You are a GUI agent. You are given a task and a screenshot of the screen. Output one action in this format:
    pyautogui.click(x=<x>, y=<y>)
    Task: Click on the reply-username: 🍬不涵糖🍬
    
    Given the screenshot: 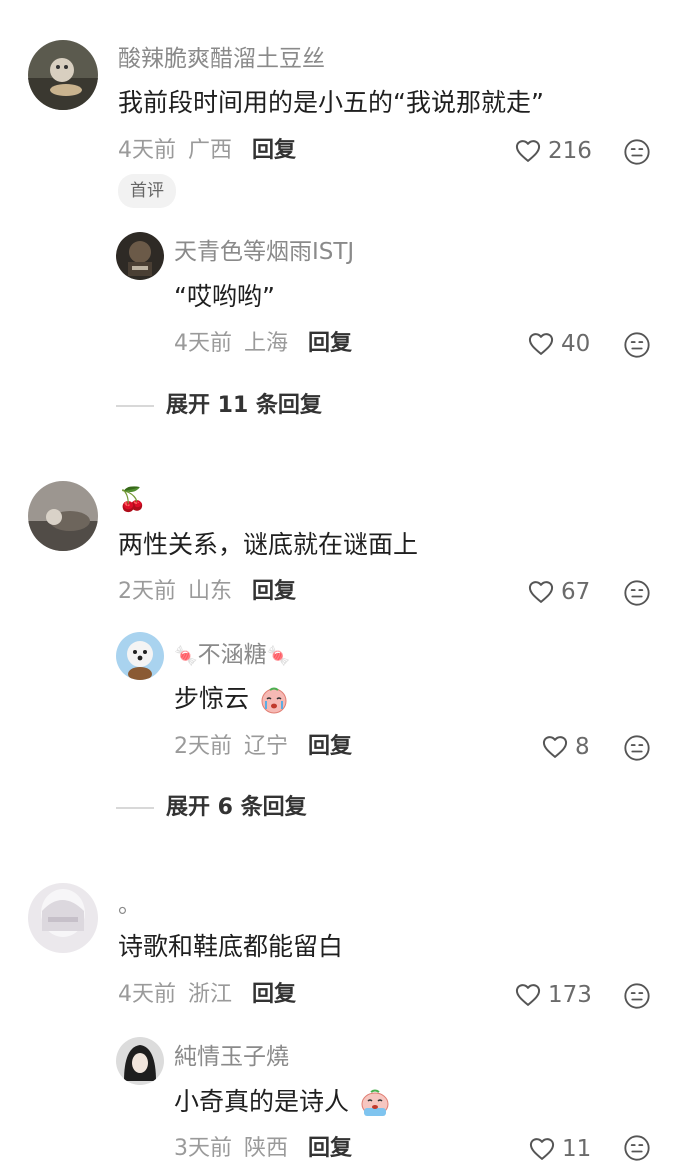 What is the action you would take?
    pyautogui.click(x=232, y=655)
    